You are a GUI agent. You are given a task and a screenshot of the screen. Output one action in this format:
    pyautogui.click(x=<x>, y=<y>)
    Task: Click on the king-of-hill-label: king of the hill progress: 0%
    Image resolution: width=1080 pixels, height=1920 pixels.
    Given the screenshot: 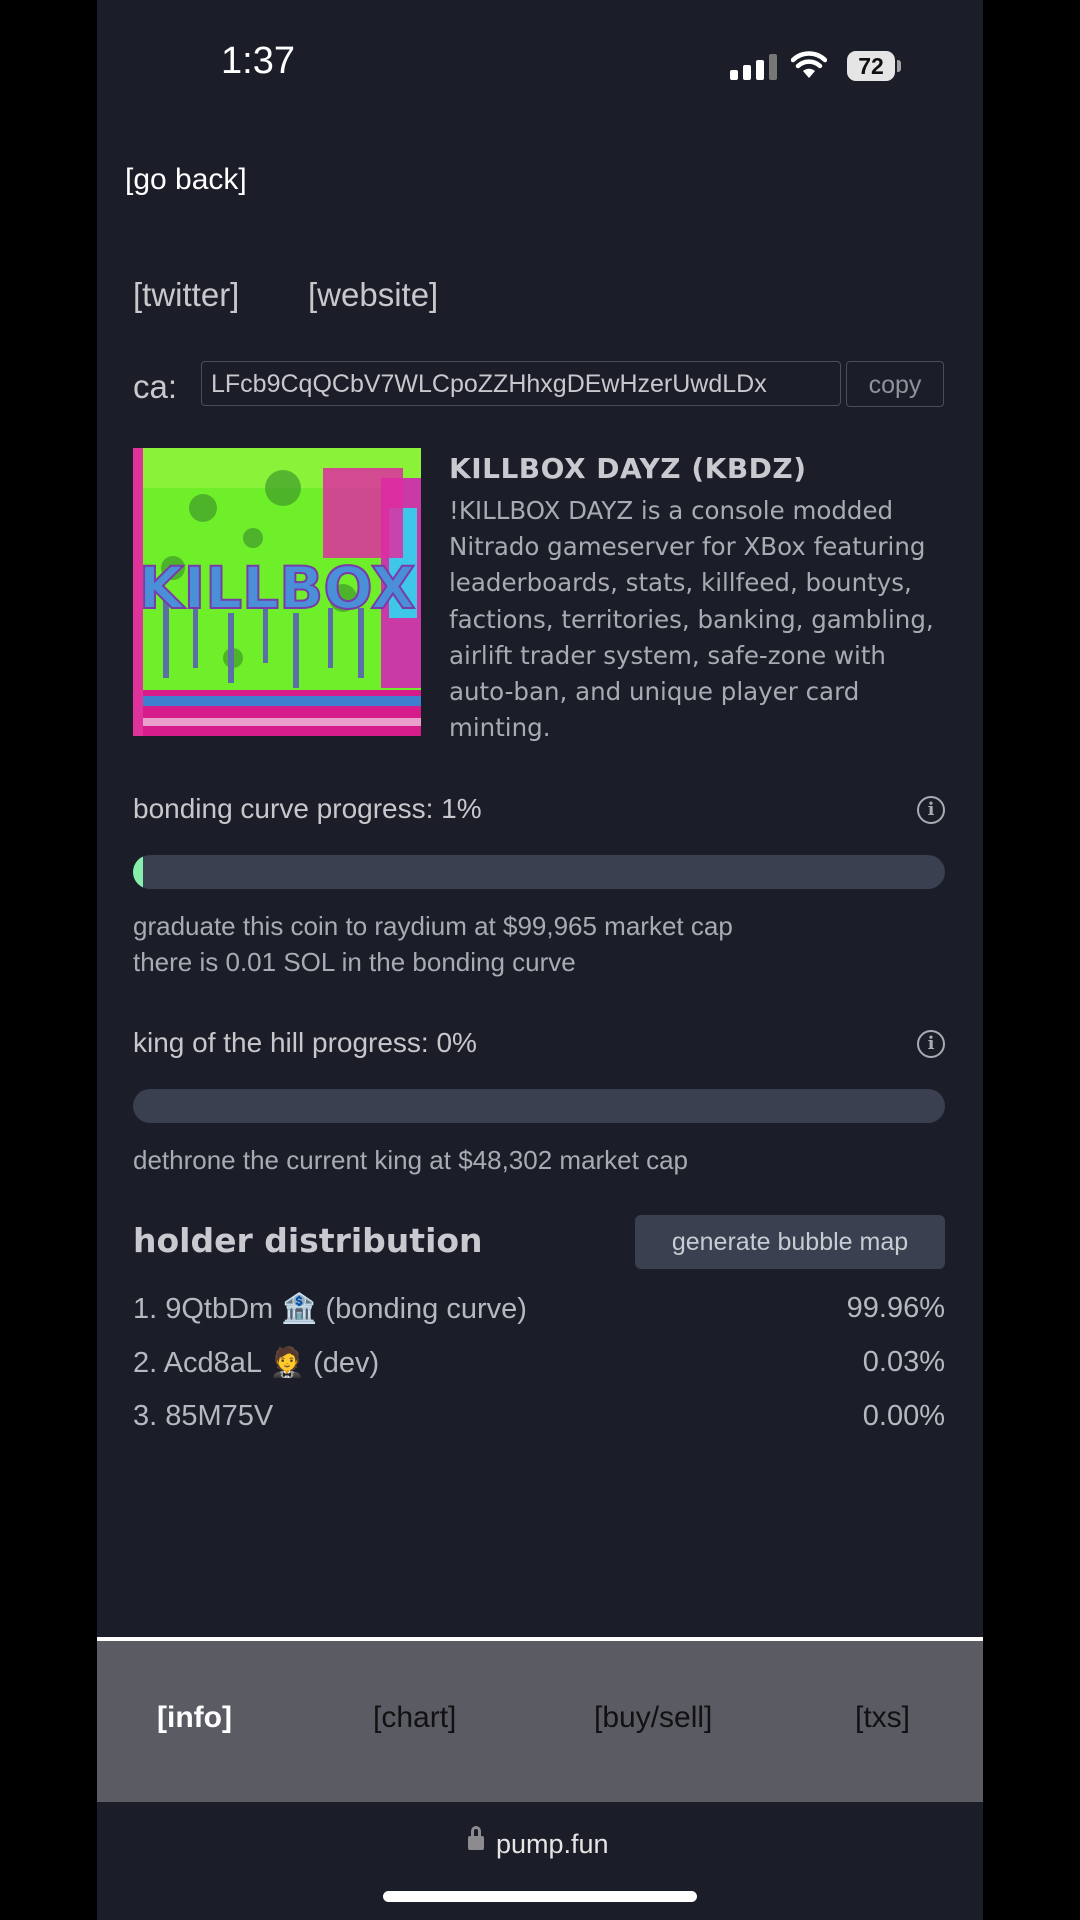 What is the action you would take?
    pyautogui.click(x=305, y=1042)
    